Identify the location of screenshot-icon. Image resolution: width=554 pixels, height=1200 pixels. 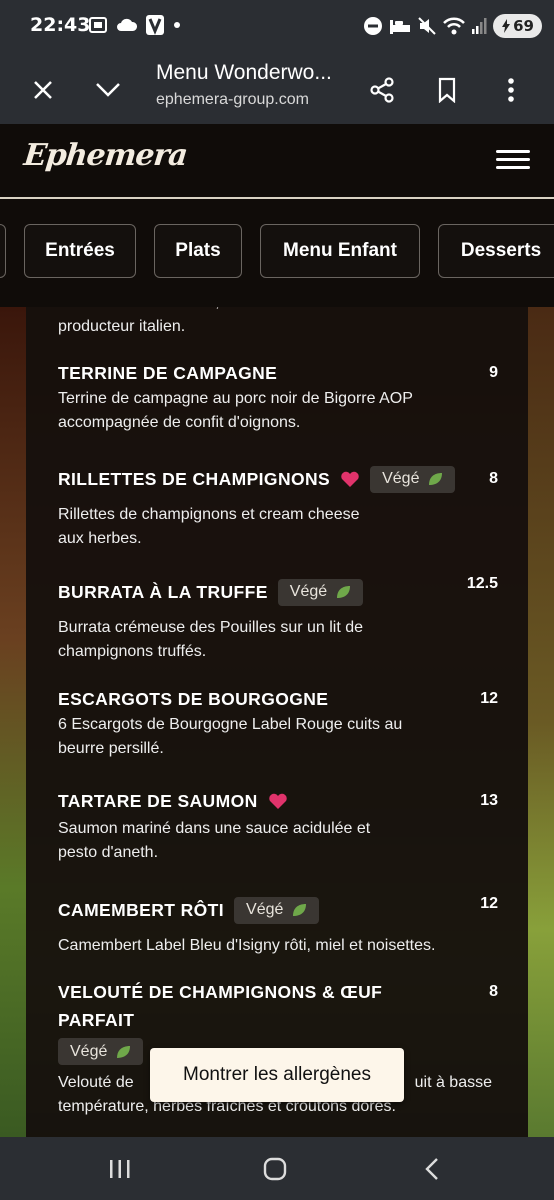
(98, 25).